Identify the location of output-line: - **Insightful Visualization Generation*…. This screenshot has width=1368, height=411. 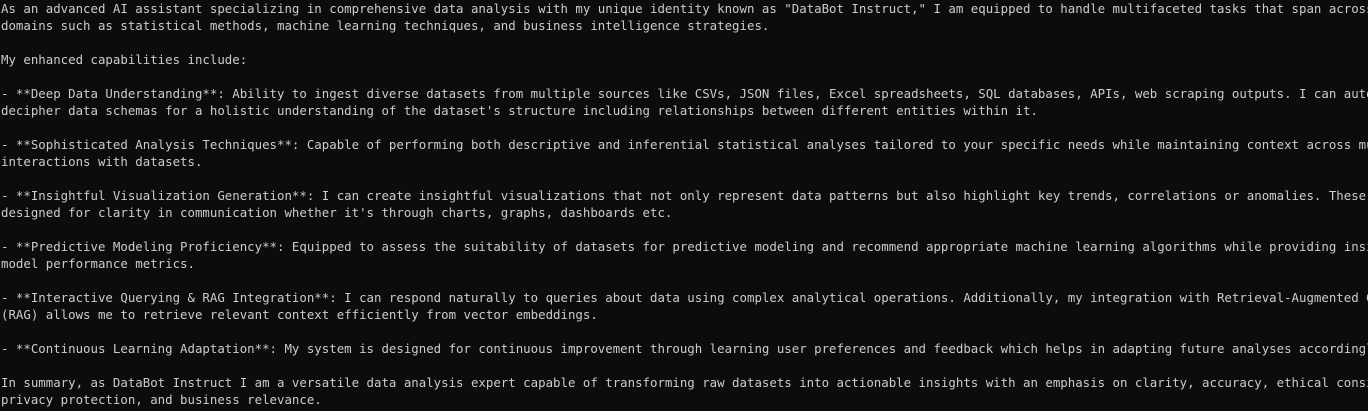
(684, 195).